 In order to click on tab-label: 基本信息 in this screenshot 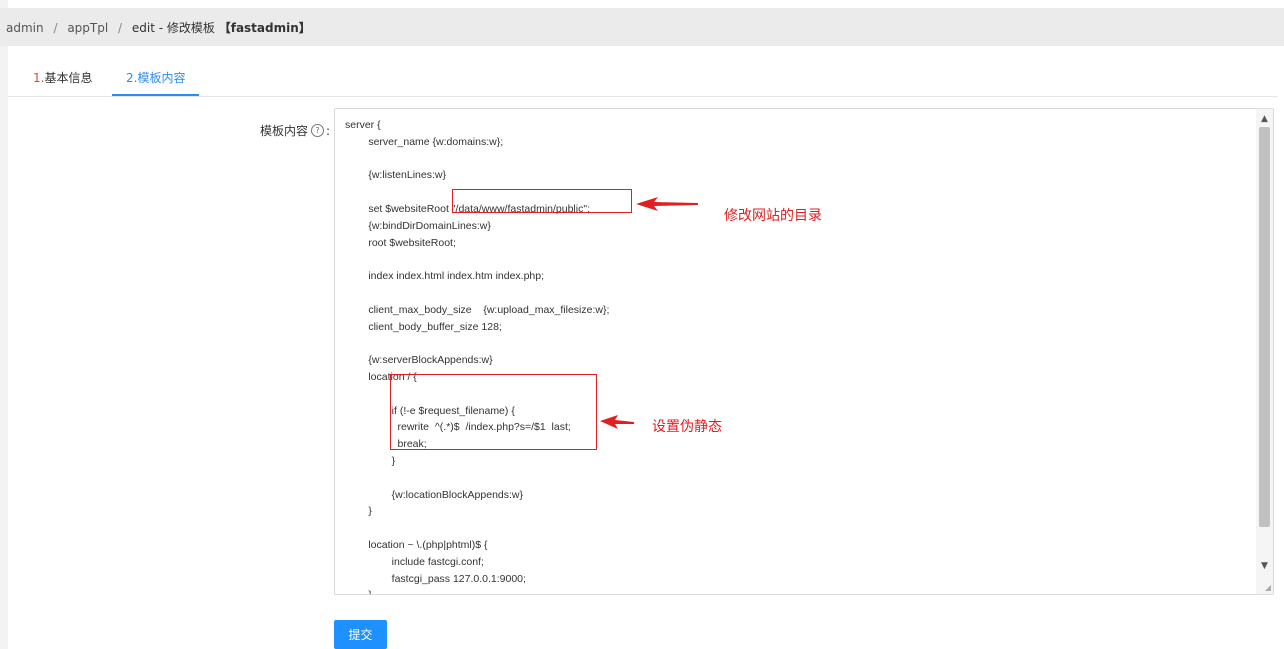, I will do `click(68, 78)`.